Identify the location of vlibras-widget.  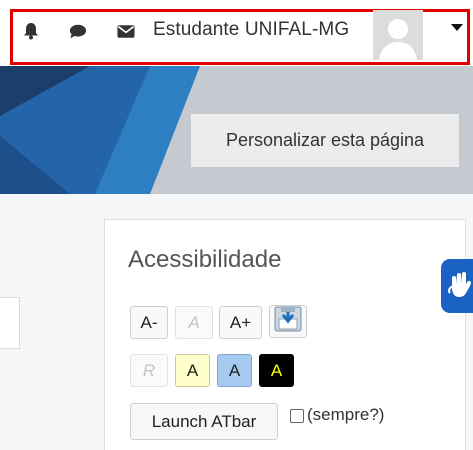
(457, 286).